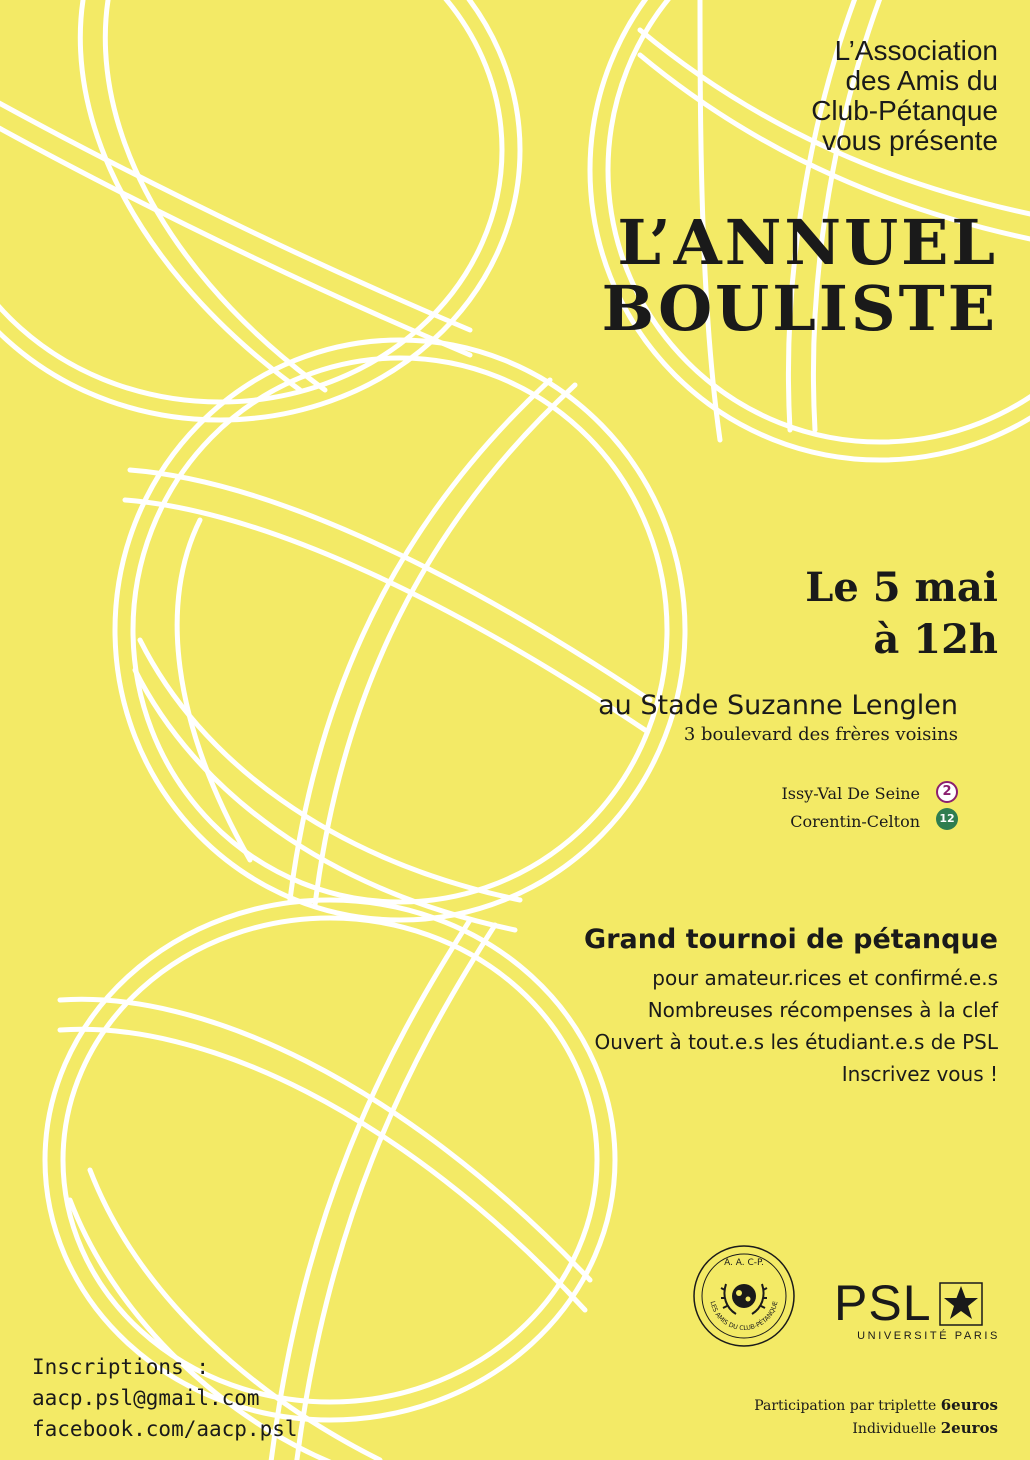 Image resolution: width=1030 pixels, height=1460 pixels. Describe the element at coordinates (822, 1010) in the screenshot. I see `tournament-detail-line: Nombreuses récompenses à la clef` at that location.